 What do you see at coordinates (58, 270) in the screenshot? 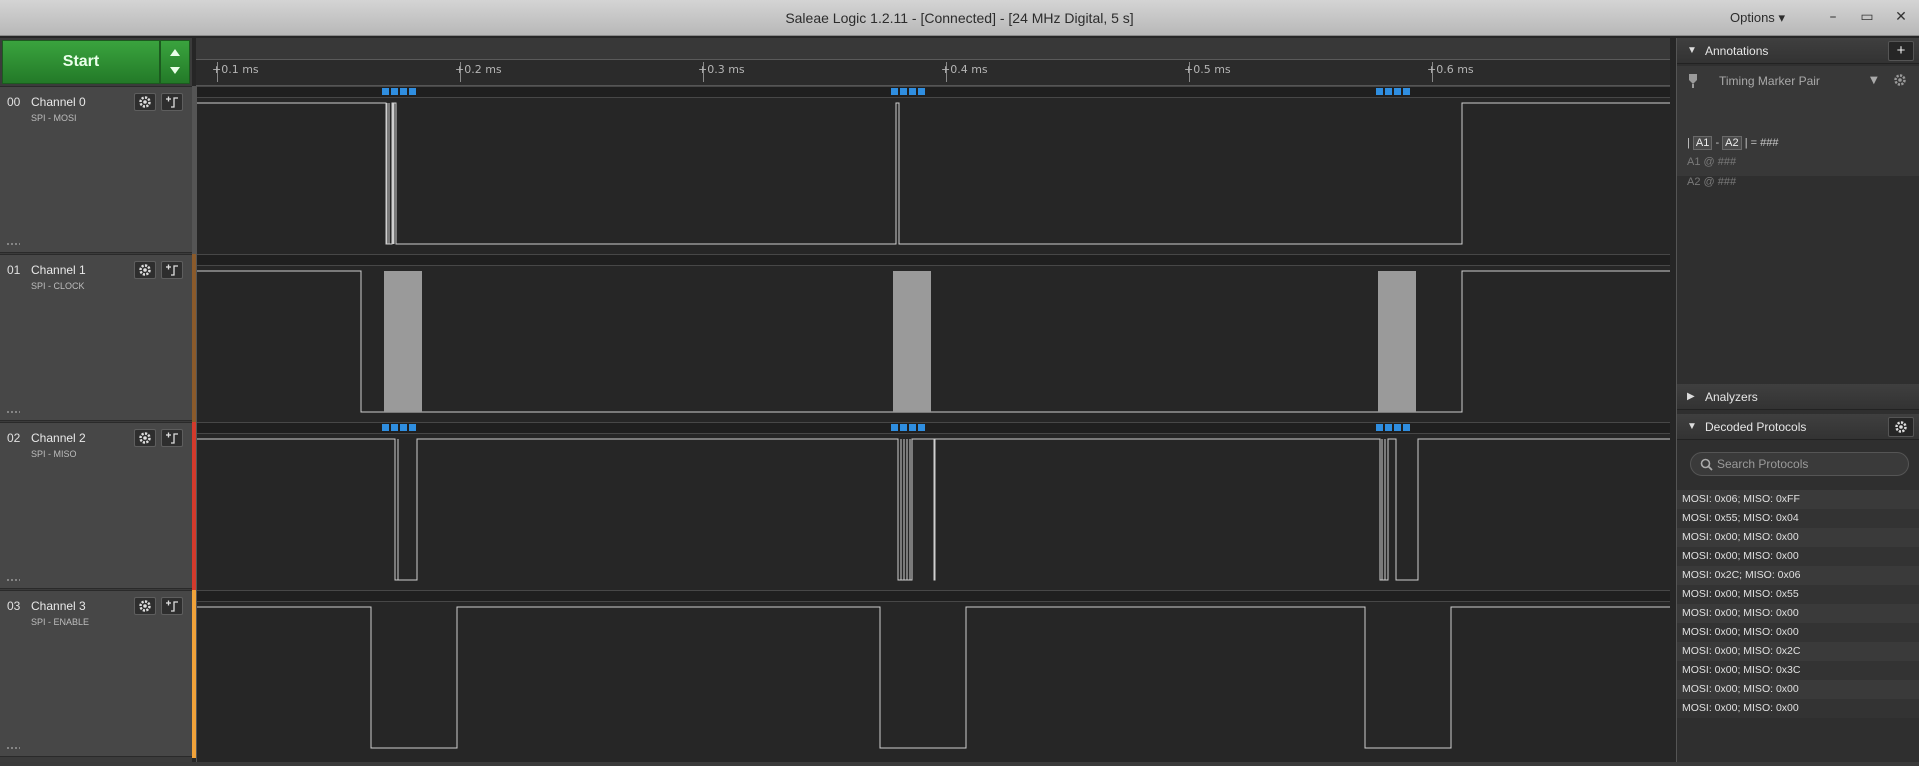
I see `channel-name: Channel 1` at bounding box center [58, 270].